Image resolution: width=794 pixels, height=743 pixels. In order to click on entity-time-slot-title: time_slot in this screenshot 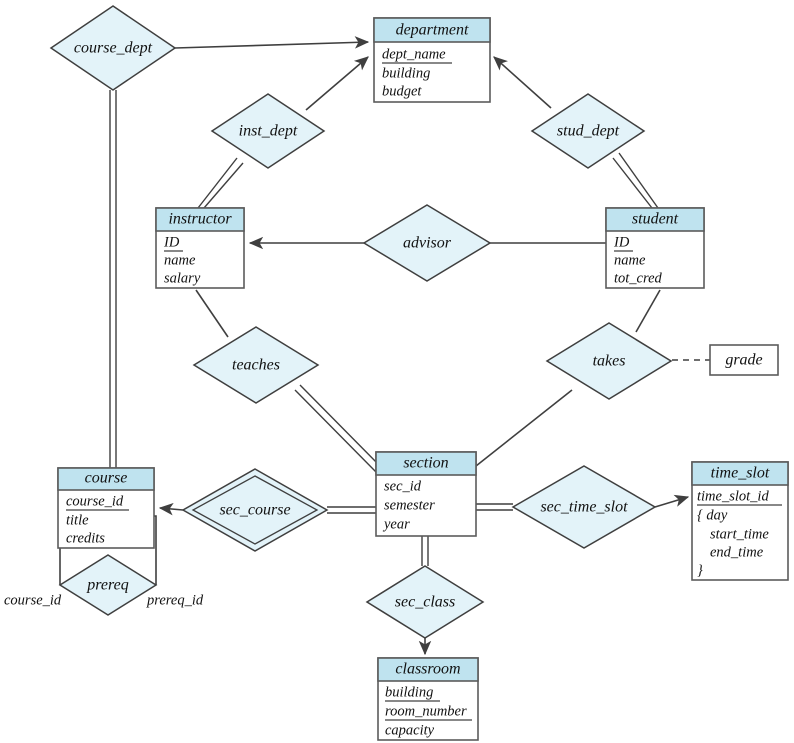, I will do `click(740, 473)`.